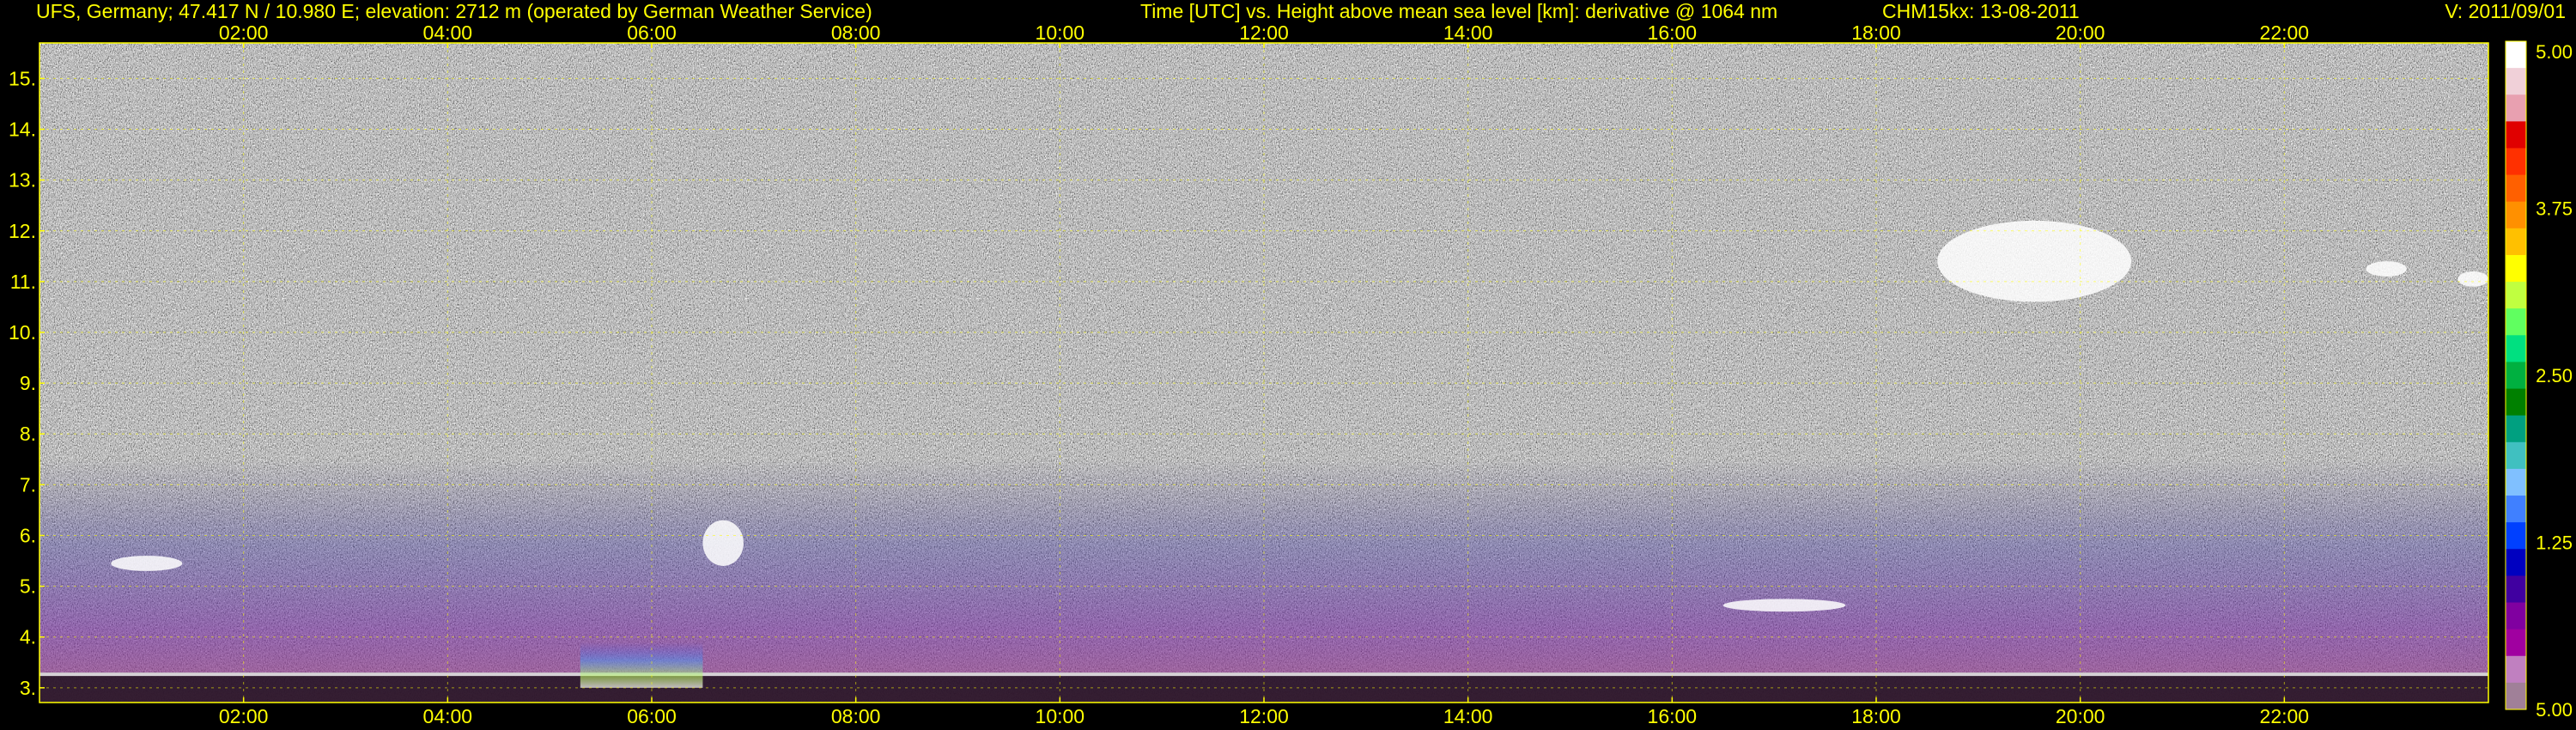 This screenshot has height=730, width=2576. Describe the element at coordinates (641, 665) in the screenshot. I see `enhanced-aerosol-column` at that location.